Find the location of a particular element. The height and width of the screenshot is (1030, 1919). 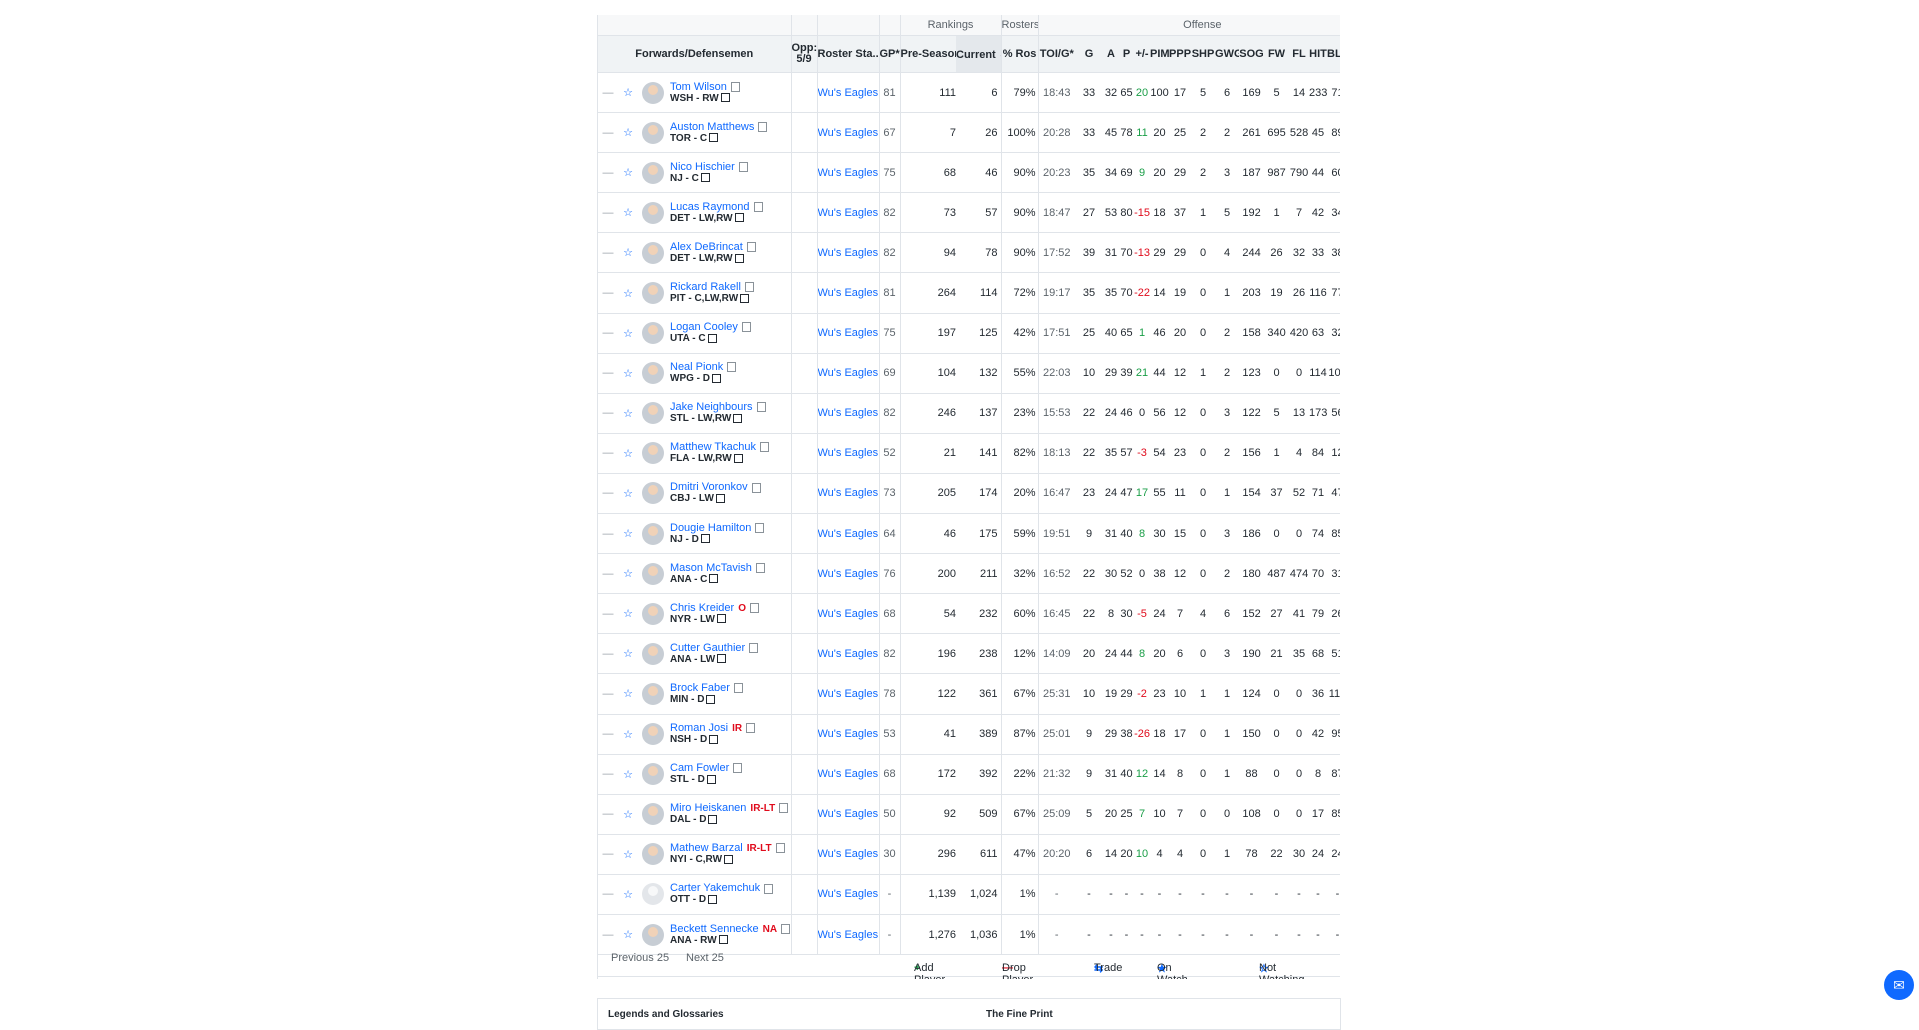

col-player: Forwards/Defensemen is located at coordinates (695, 54).